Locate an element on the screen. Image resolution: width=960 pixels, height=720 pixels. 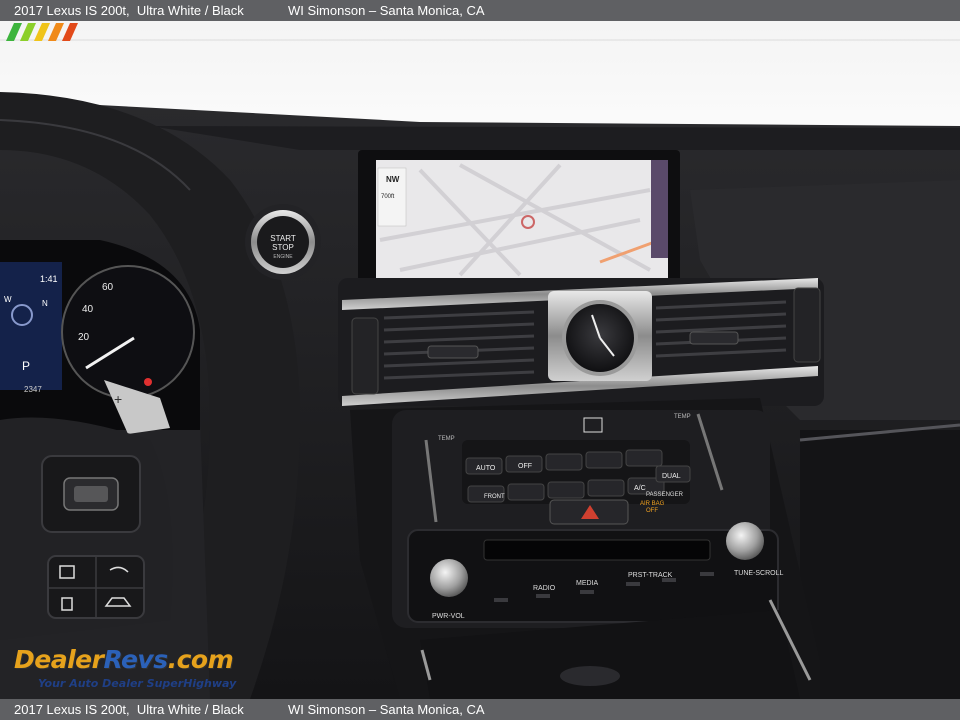
caption-dealer-bottom: WI Simonson – Santa Monica, CA is located at coordinates (386, 709).